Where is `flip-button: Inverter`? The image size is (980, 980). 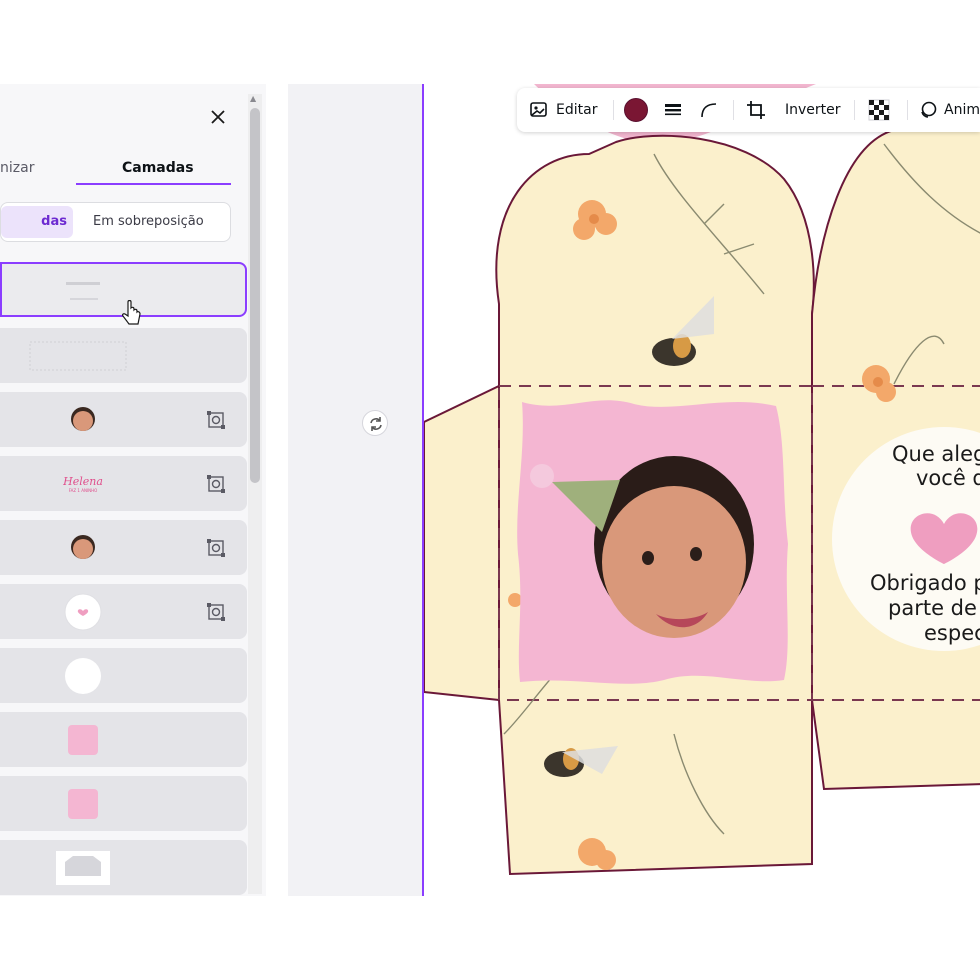 flip-button: Inverter is located at coordinates (813, 110).